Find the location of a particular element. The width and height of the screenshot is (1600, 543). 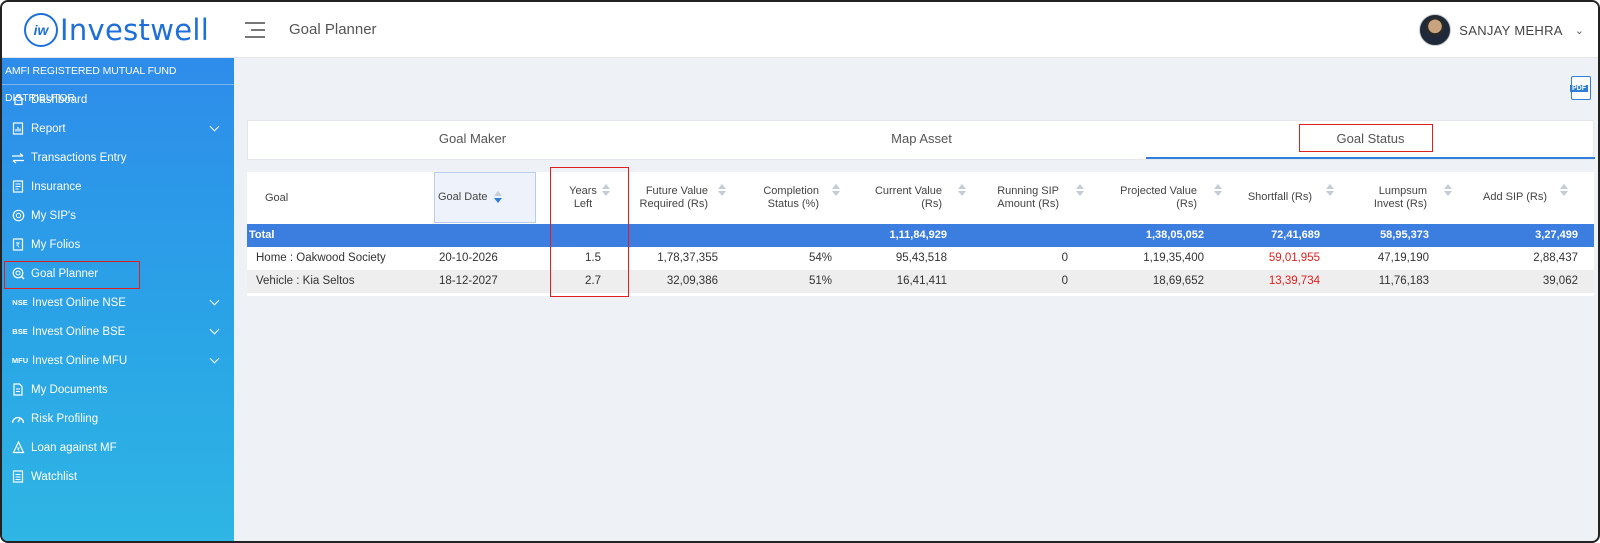

cell-completion: 51% is located at coordinates (820, 281).